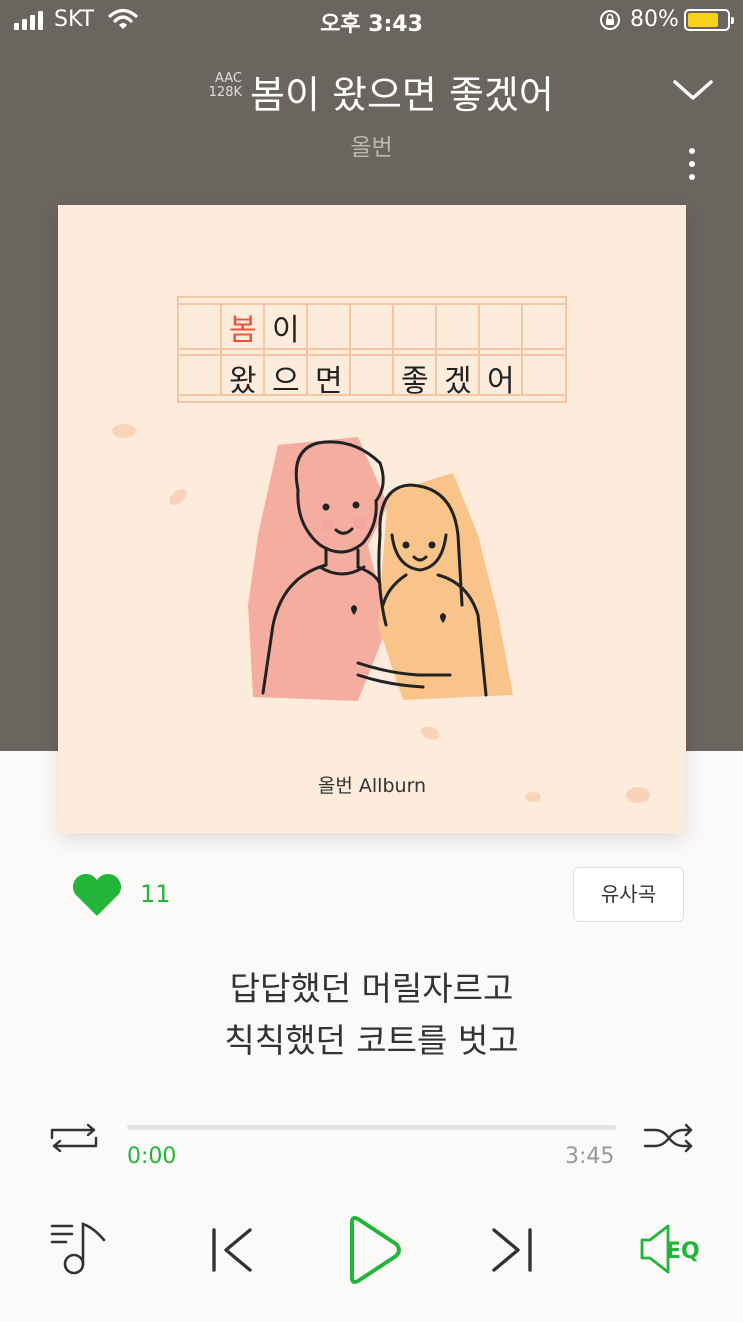 This screenshot has height=1322, width=743. I want to click on artist-name: 올번, so click(371, 145).